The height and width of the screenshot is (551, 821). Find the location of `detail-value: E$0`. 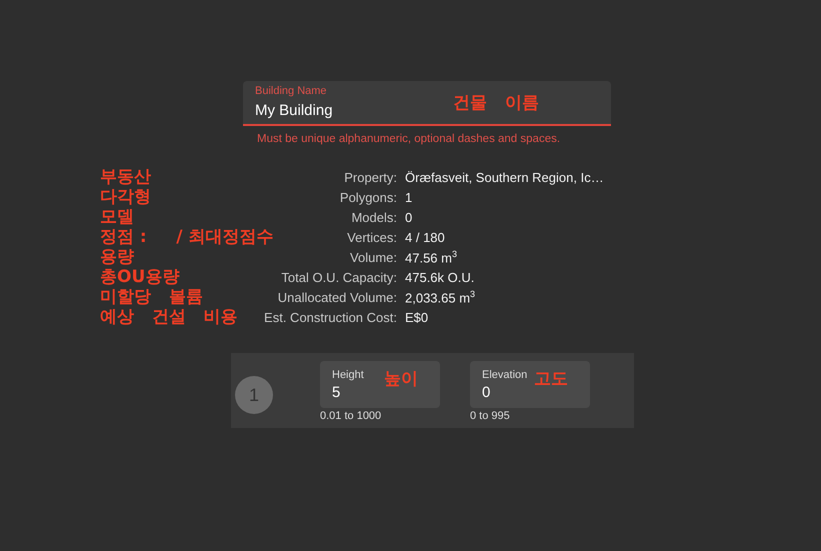

detail-value: E$0 is located at coordinates (417, 317).